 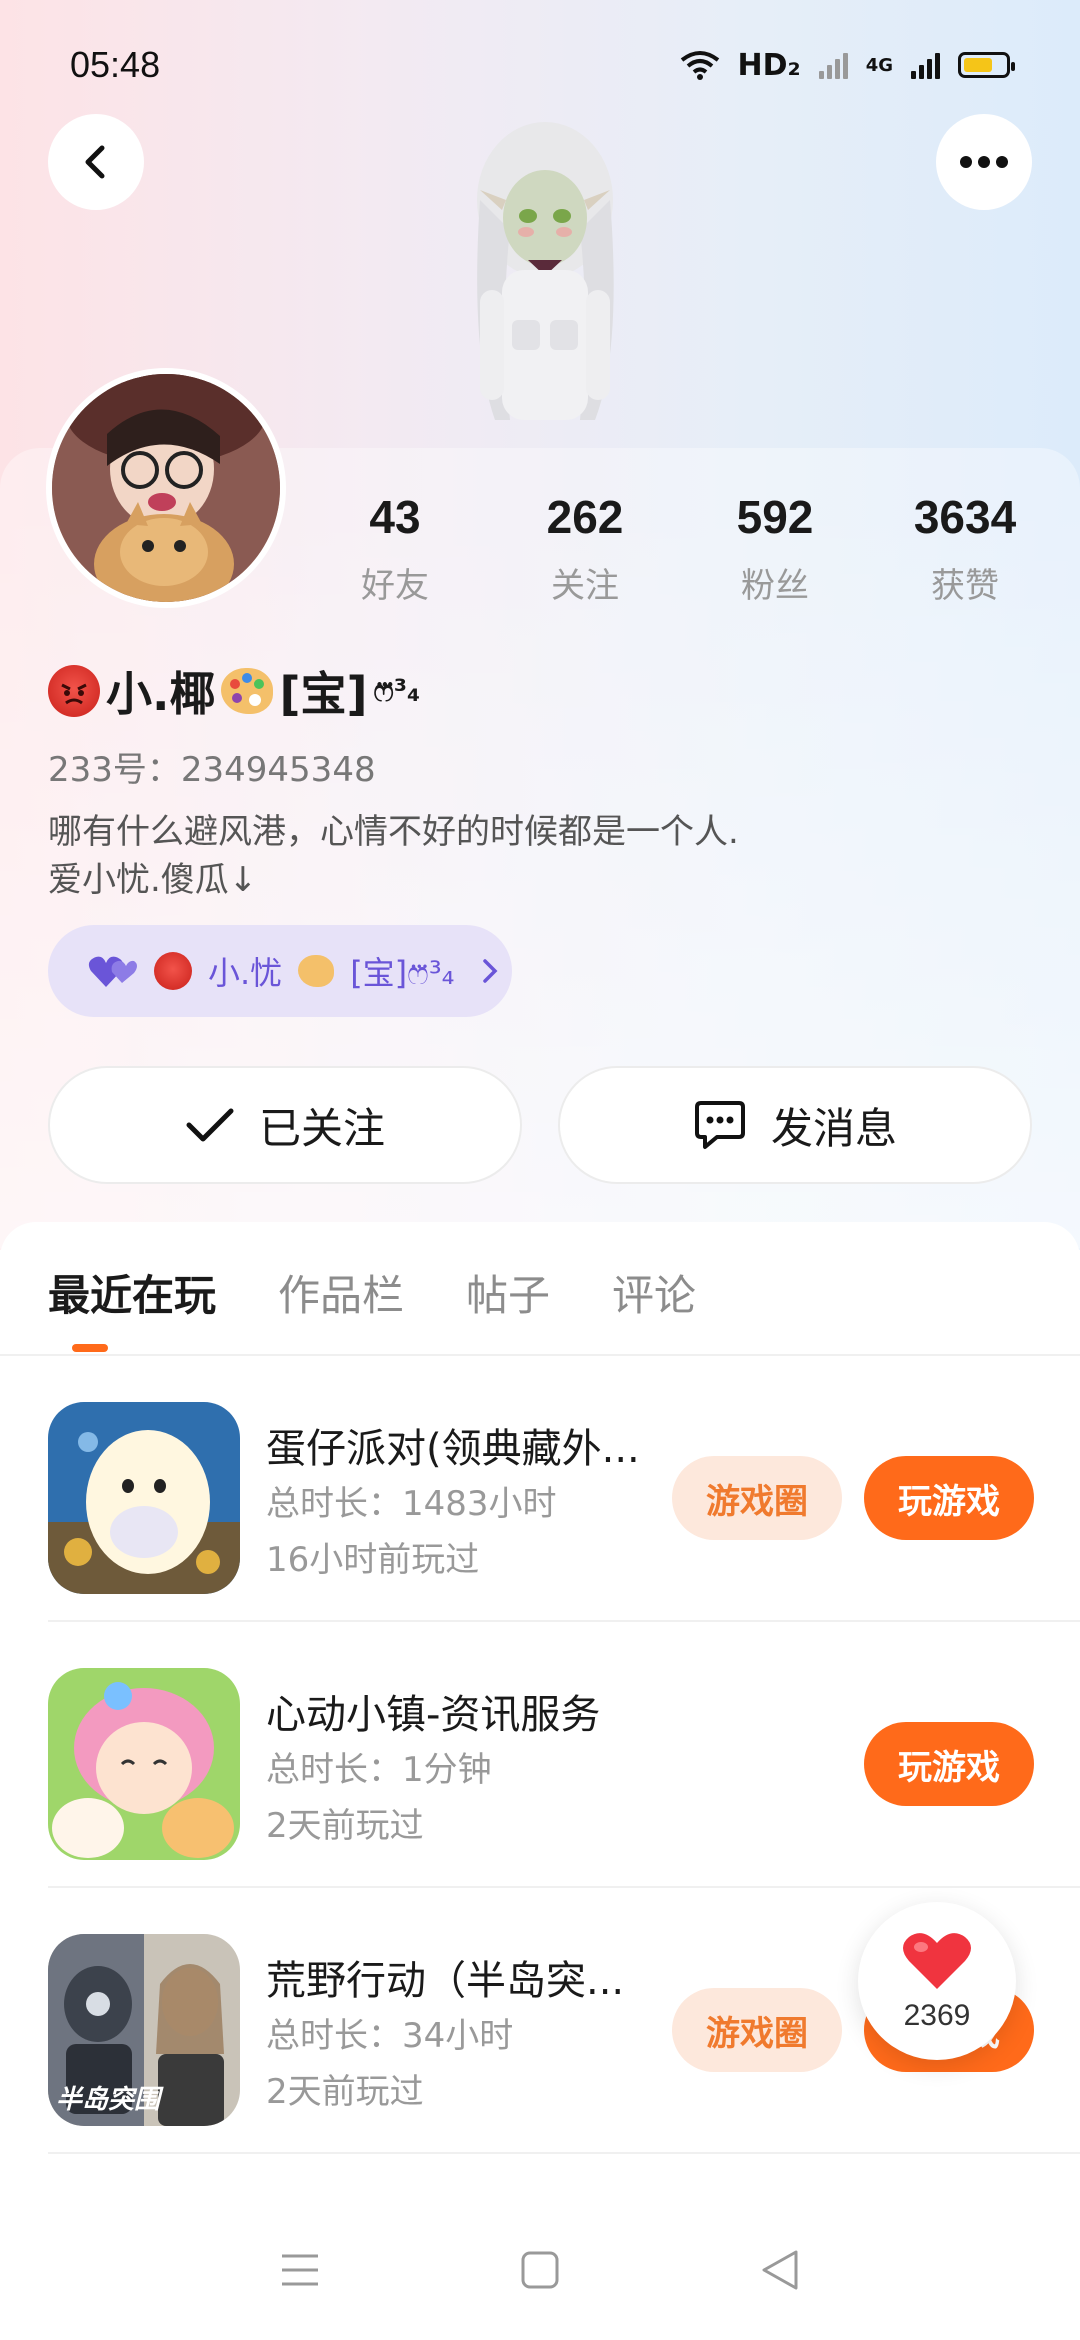 What do you see at coordinates (508, 1292) in the screenshot?
I see `tab-posts: 帖子` at bounding box center [508, 1292].